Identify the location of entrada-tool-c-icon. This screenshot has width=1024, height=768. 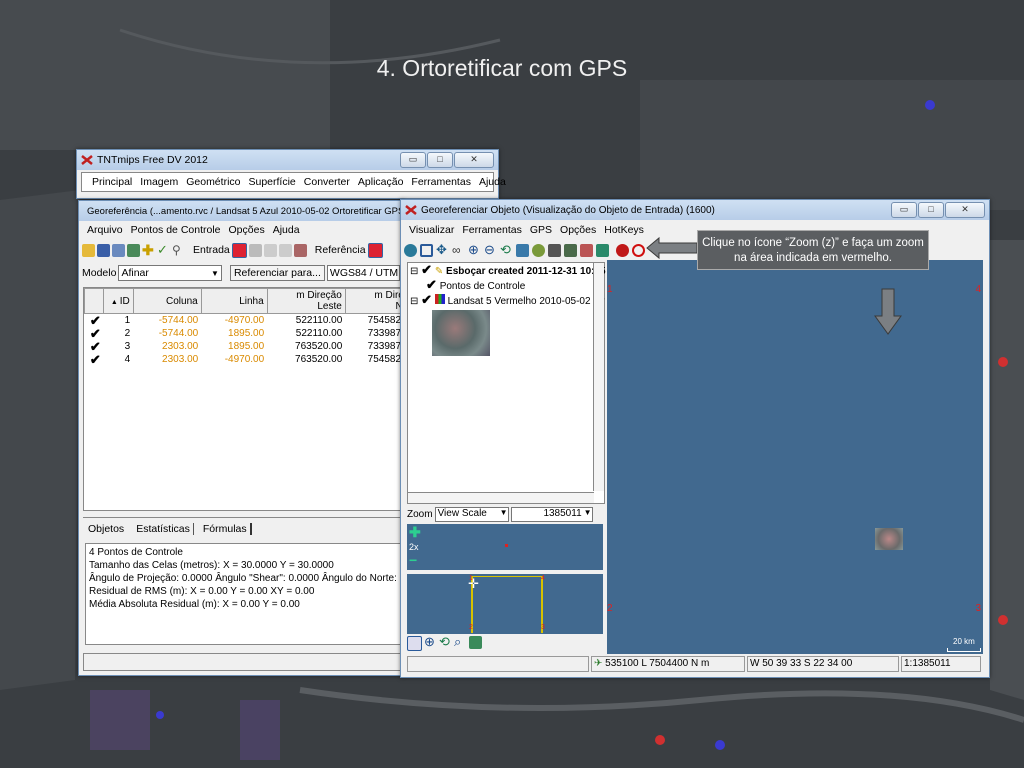
(285, 250).